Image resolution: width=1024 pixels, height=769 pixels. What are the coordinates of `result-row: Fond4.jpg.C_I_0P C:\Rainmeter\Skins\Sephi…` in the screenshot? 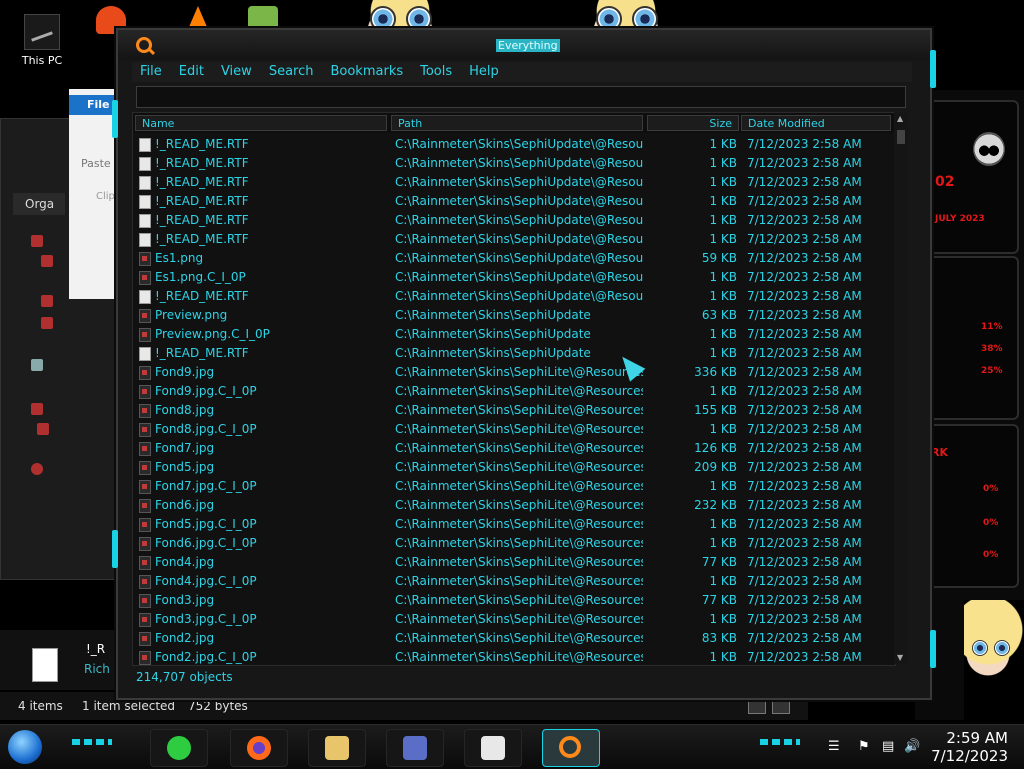 It's located at (514, 581).